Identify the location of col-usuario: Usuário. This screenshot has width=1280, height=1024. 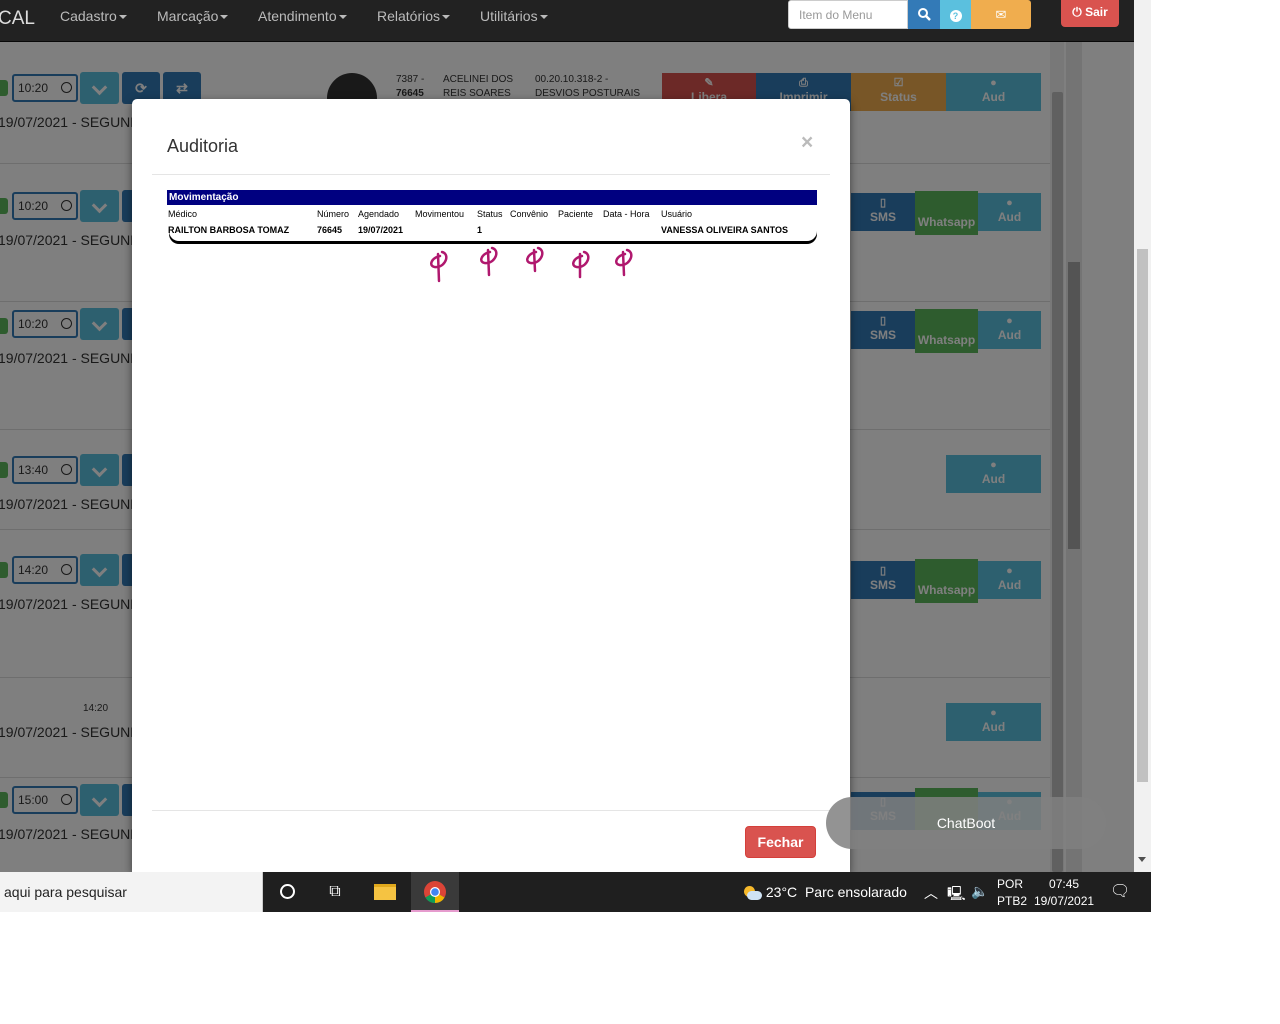
(677, 214).